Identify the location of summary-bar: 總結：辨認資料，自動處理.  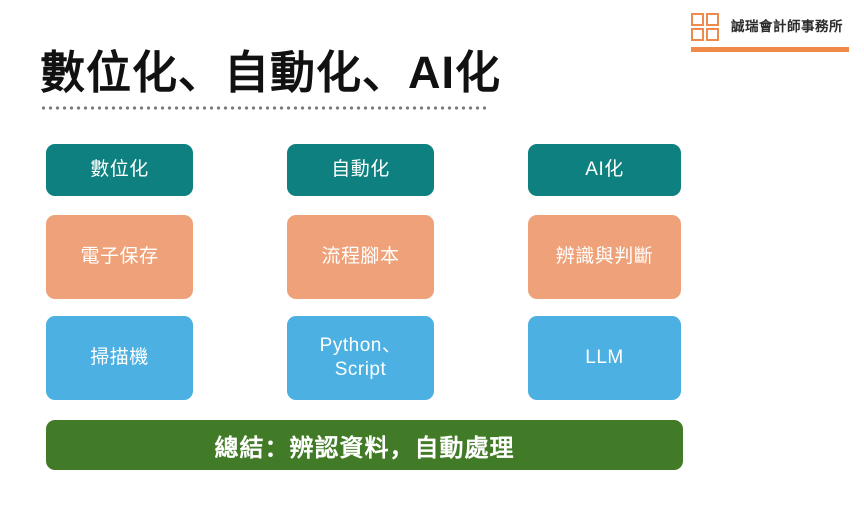
(364, 445).